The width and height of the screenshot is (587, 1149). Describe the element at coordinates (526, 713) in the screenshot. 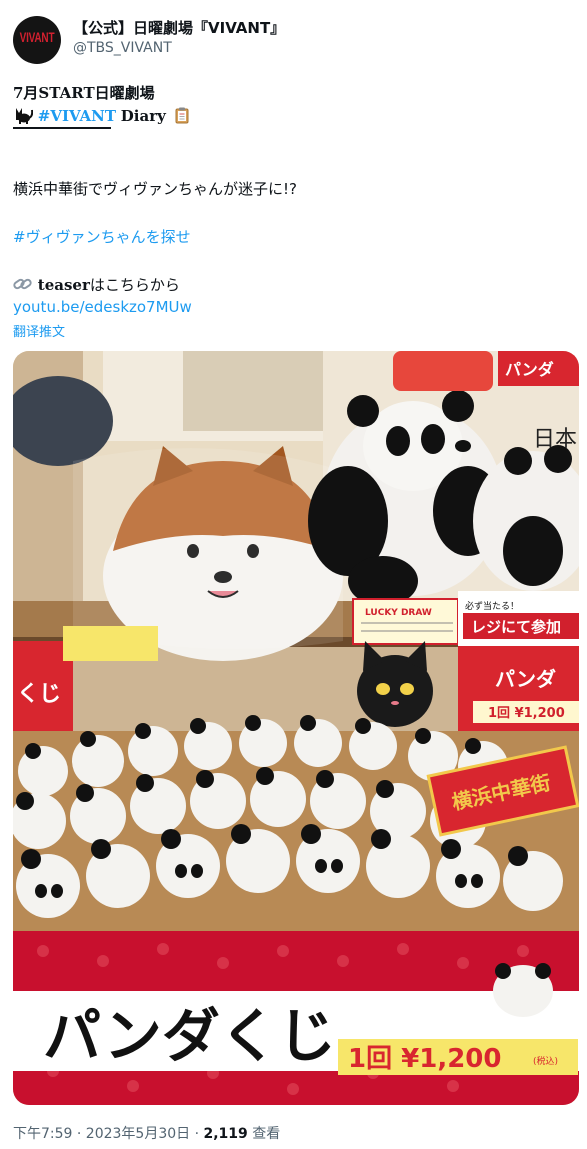

I see `register-price-text: 1回 ¥1,200` at that location.